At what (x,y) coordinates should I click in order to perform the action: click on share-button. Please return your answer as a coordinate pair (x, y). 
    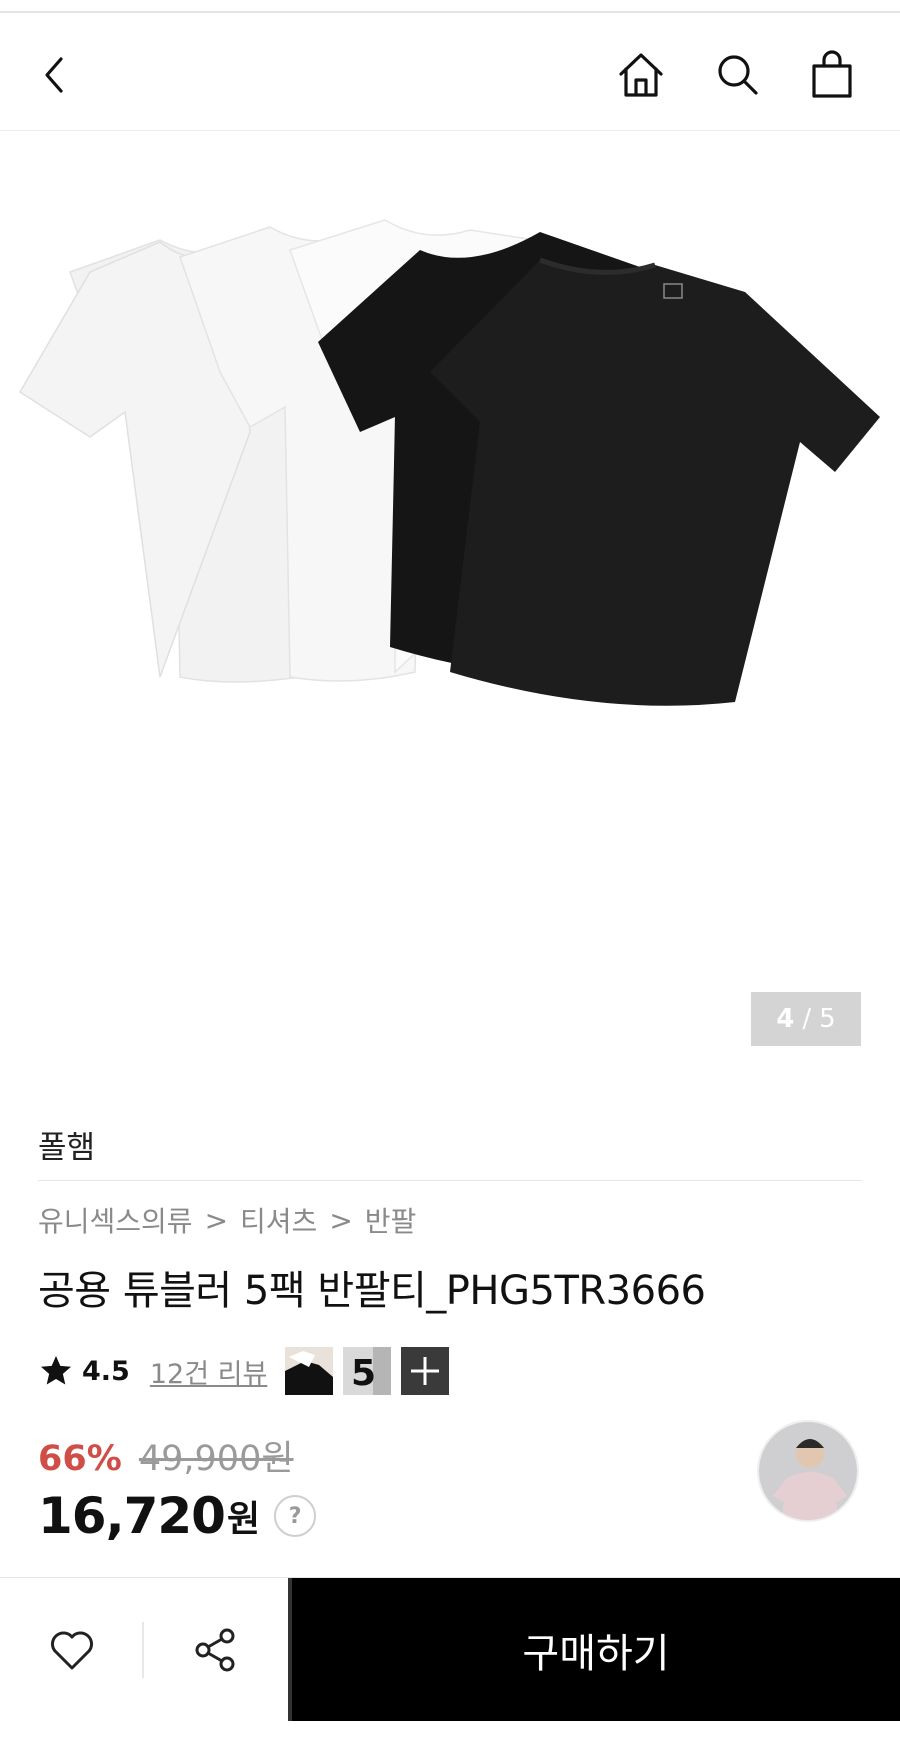
    Looking at the image, I should click on (215, 1650).